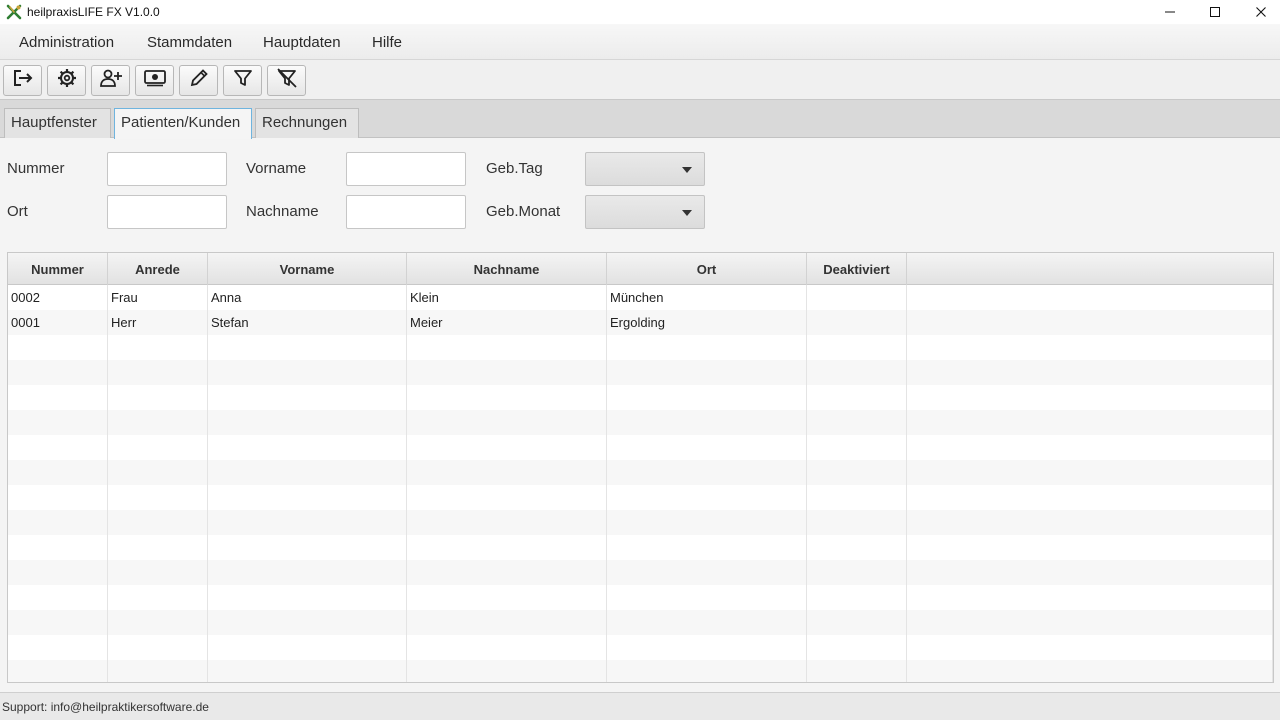 This screenshot has height=720, width=1280. Describe the element at coordinates (406, 212) in the screenshot. I see `nachname-field` at that location.